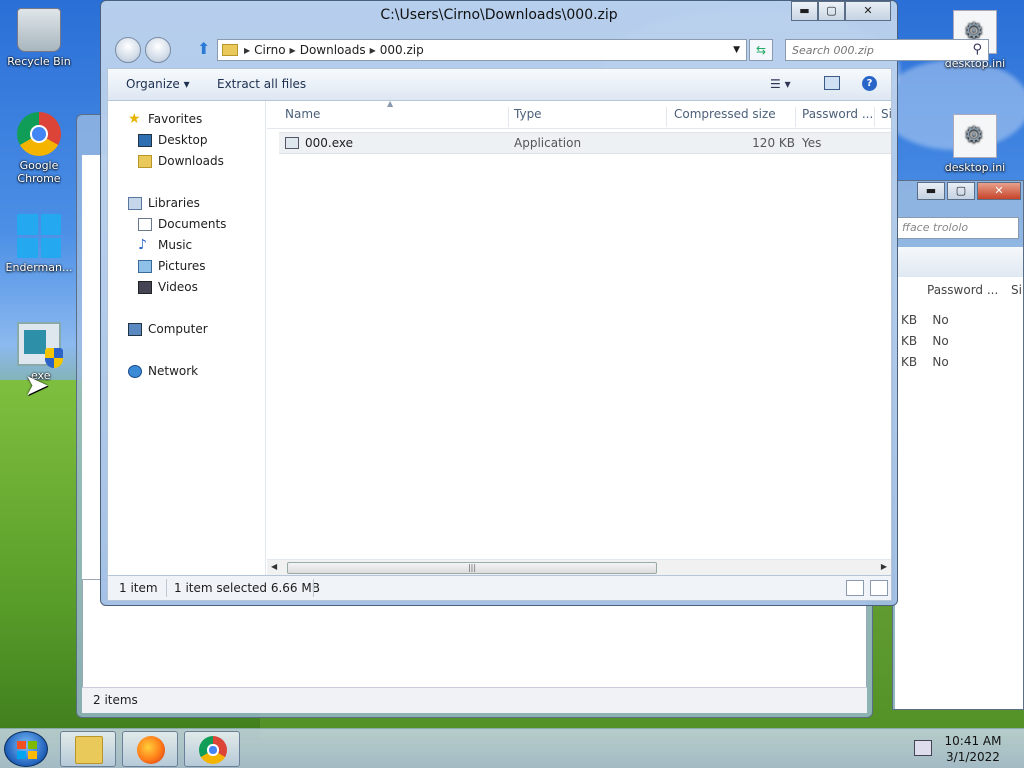 The image size is (1024, 768). I want to click on desktop-icon-label: Google Chrome, so click(39, 172).